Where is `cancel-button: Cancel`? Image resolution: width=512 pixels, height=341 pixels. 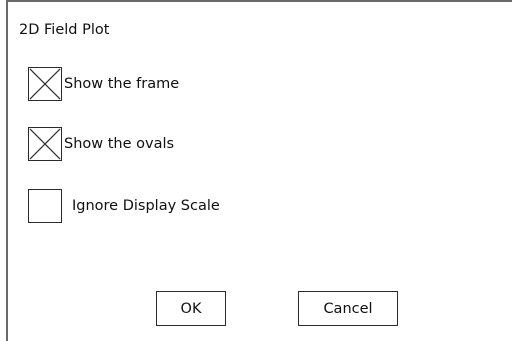 cancel-button: Cancel is located at coordinates (348, 308).